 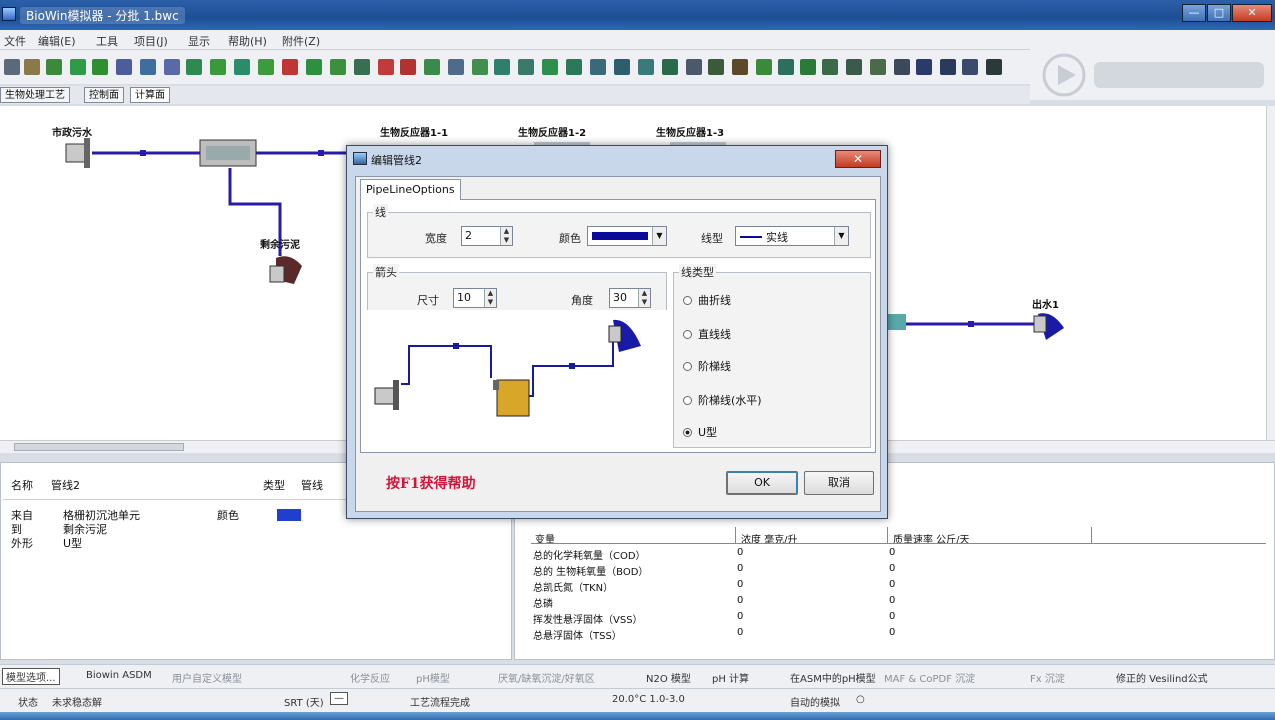 I want to click on tab-control: 控制面, so click(x=104, y=95).